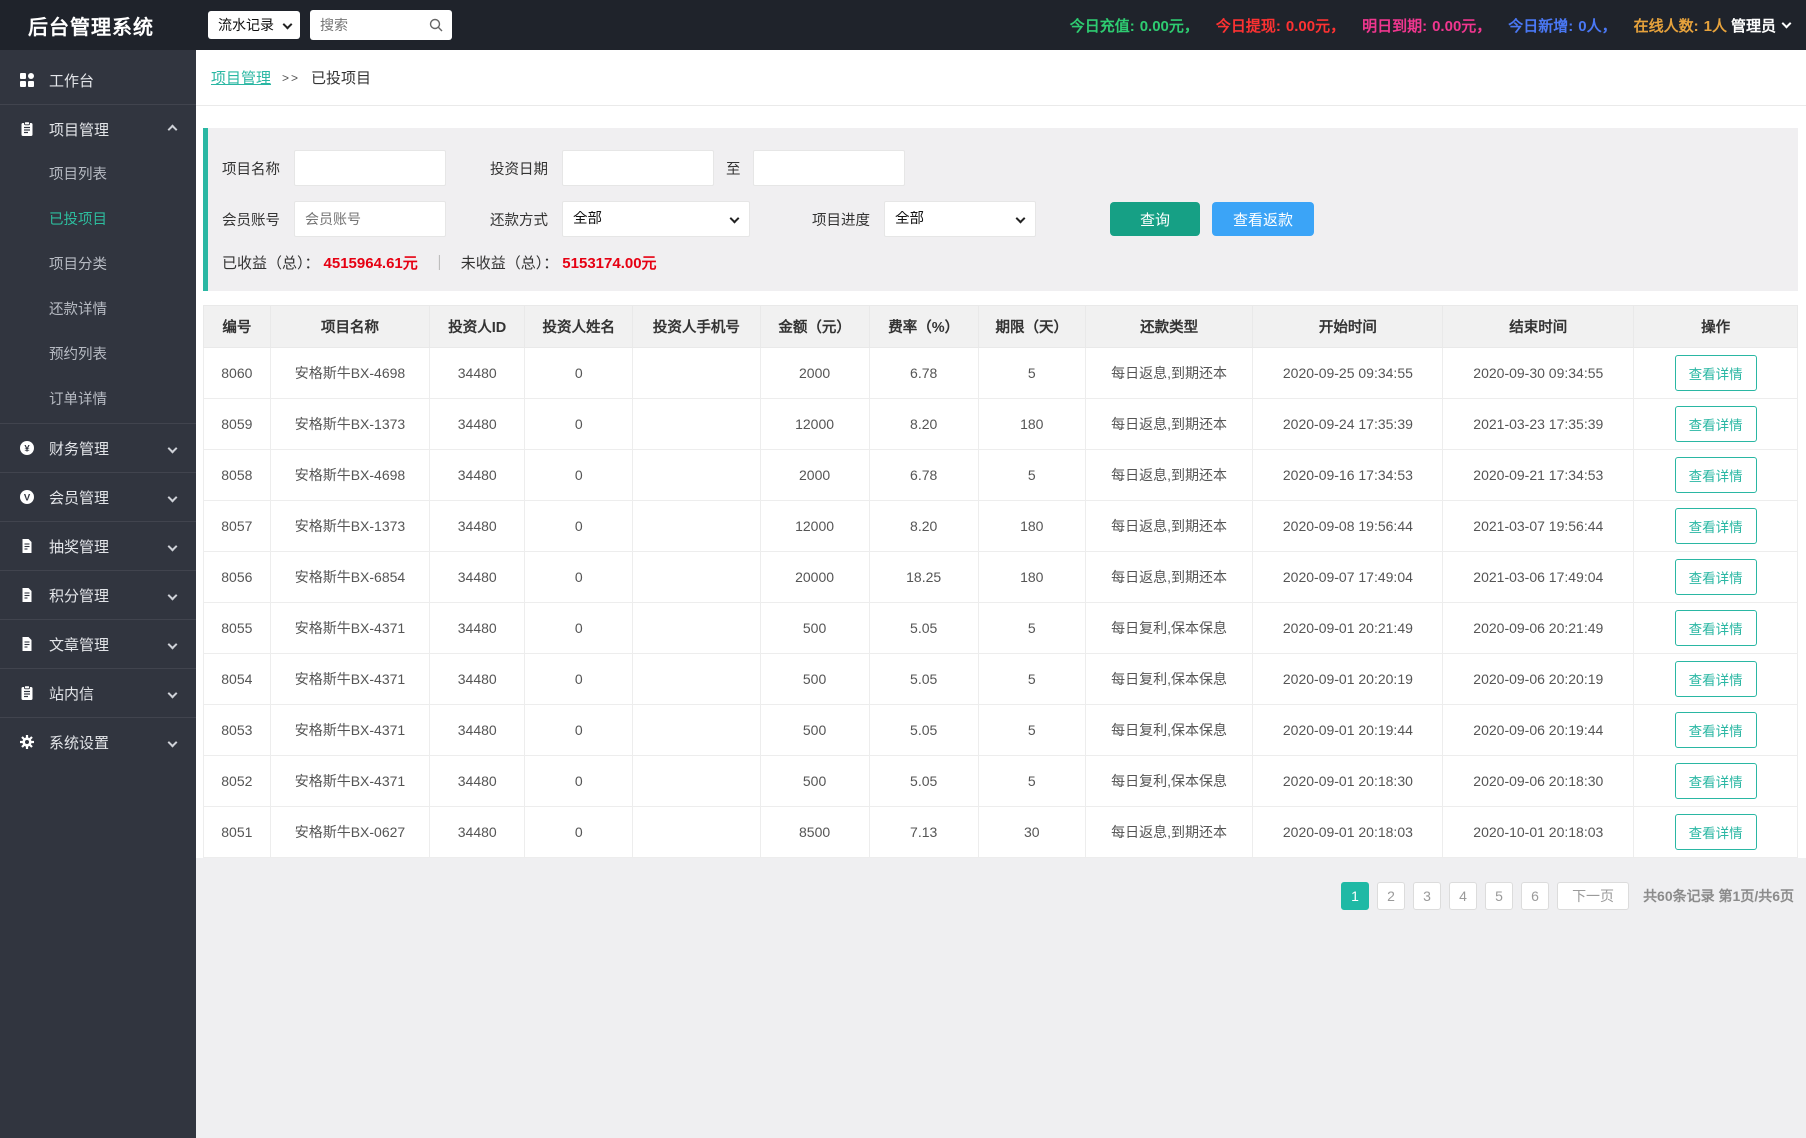 Image resolution: width=1806 pixels, height=1138 pixels. Describe the element at coordinates (350, 577) in the screenshot. I see `table-cell: 安格斯牛BX-6854` at that location.